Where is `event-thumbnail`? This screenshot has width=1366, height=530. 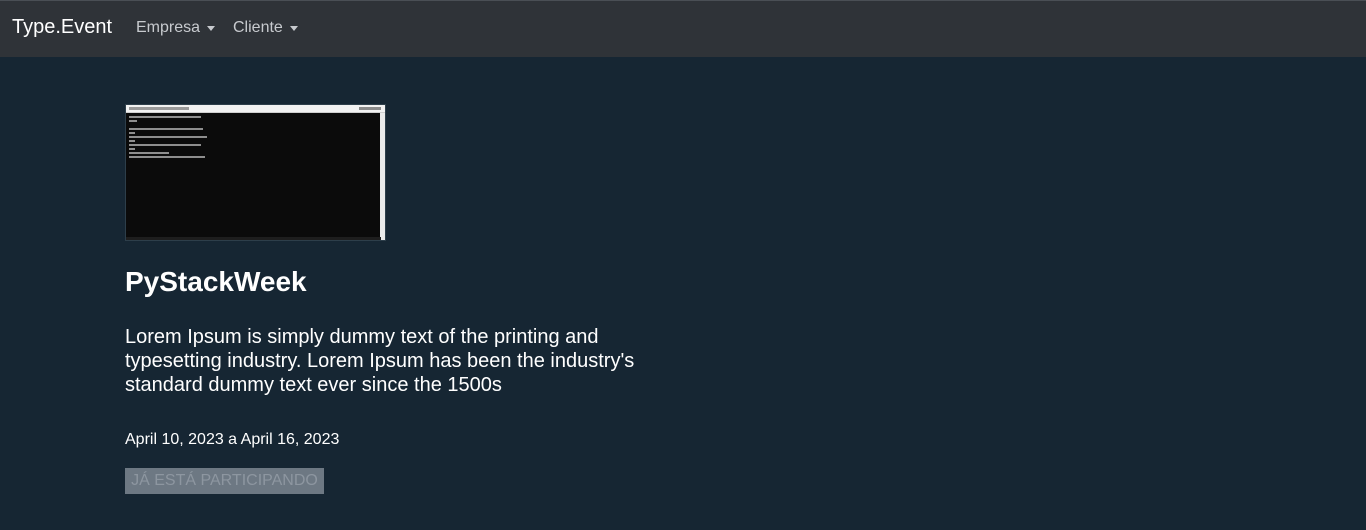 event-thumbnail is located at coordinates (255, 172).